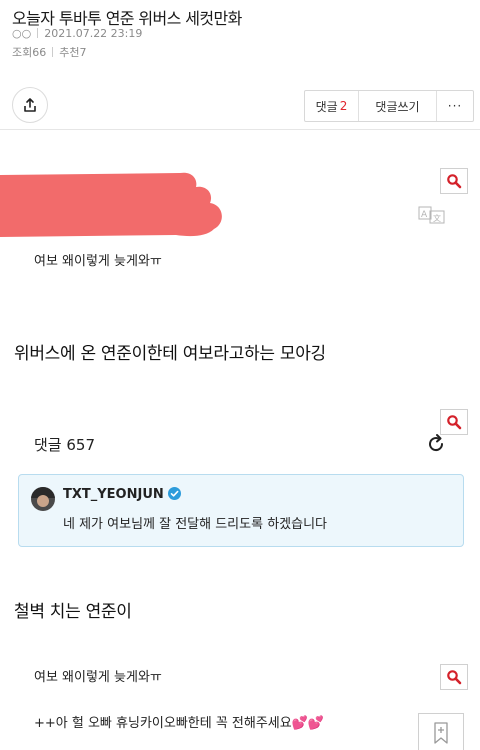 Image resolution: width=480 pixels, height=750 pixels. I want to click on artist-reply-card: TXT_YEONJUN 네 제가 여보님께 잘 전달해 드리도록 하겠습니다, so click(241, 510).